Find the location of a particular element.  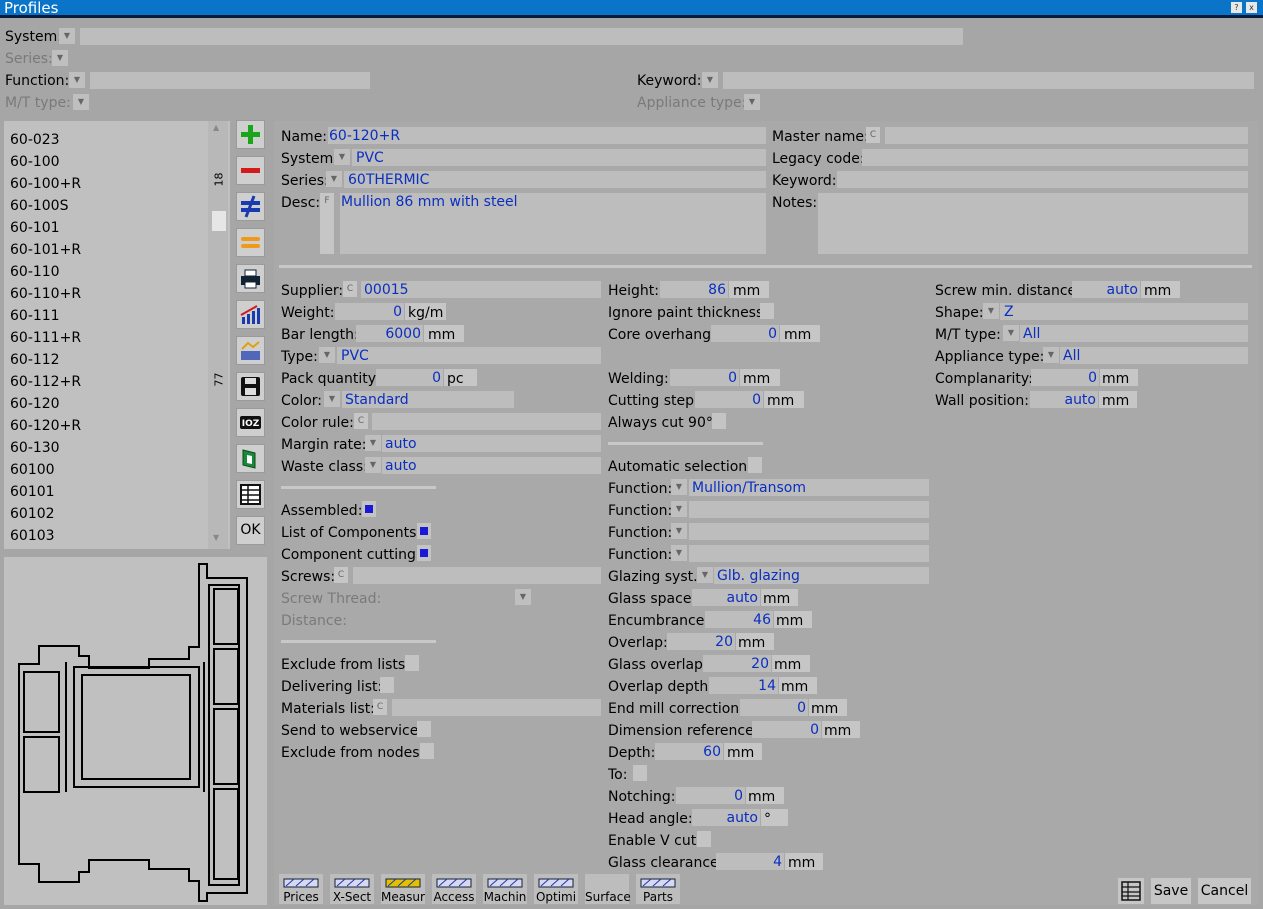

list-item: 60-101+R is located at coordinates (45, 250).